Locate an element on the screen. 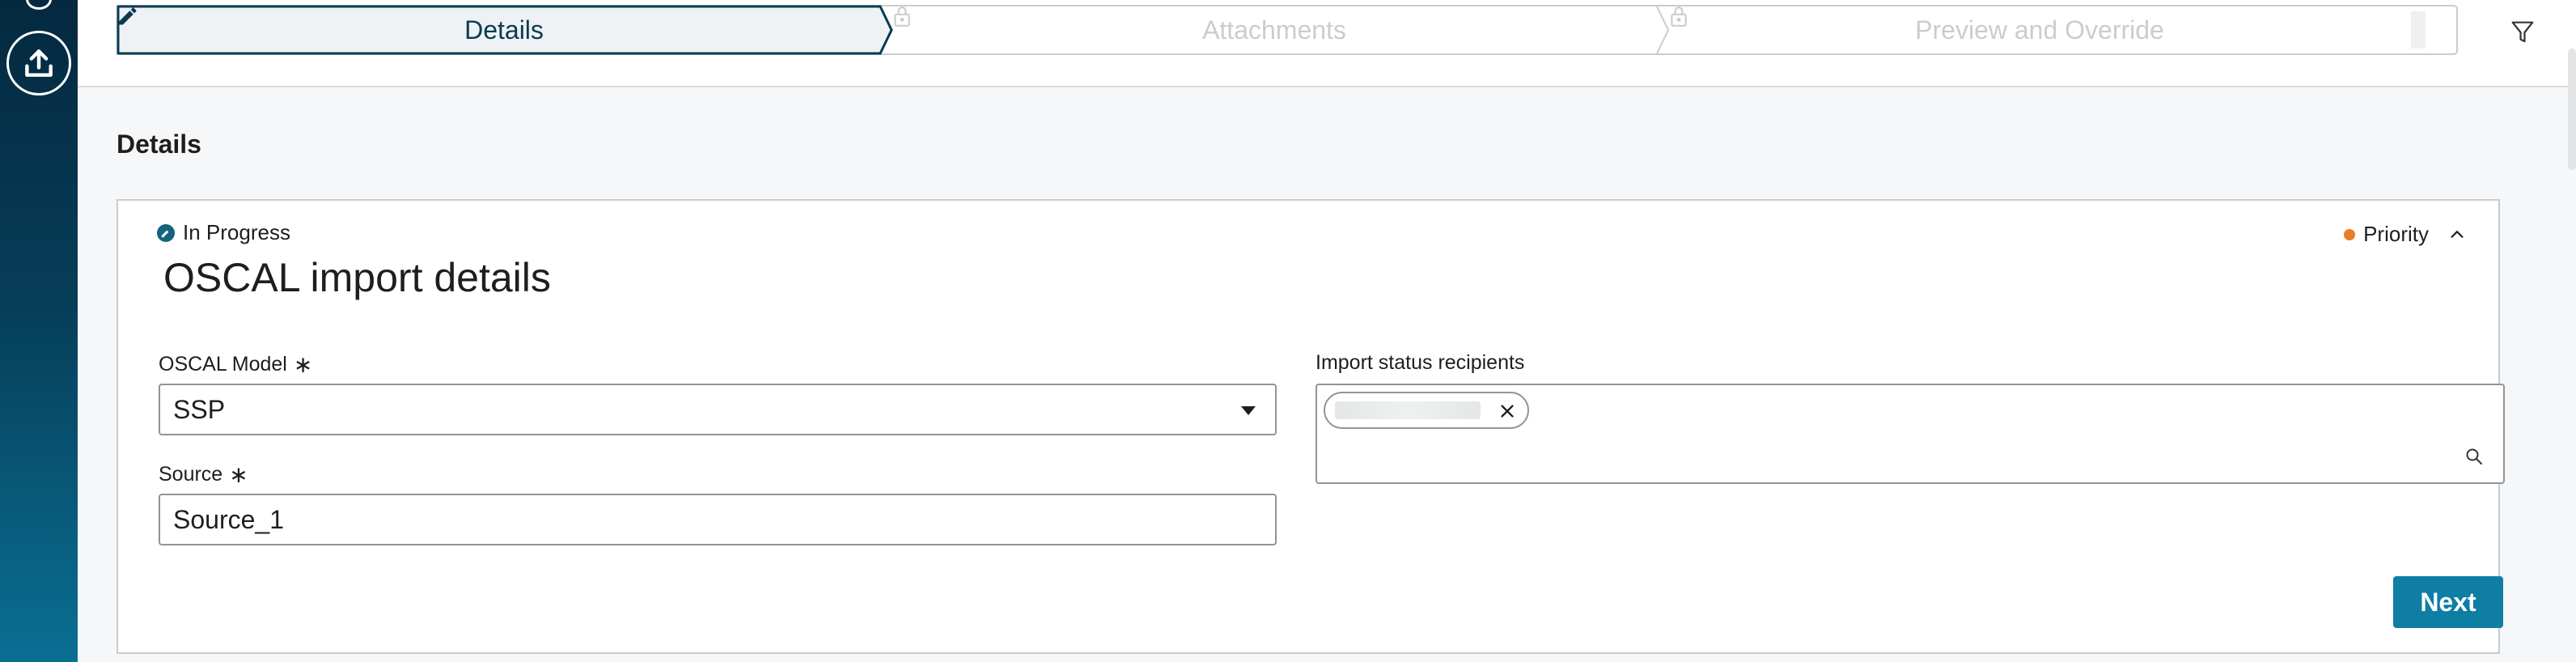  priority-indicator: Priority is located at coordinates (2405, 234).